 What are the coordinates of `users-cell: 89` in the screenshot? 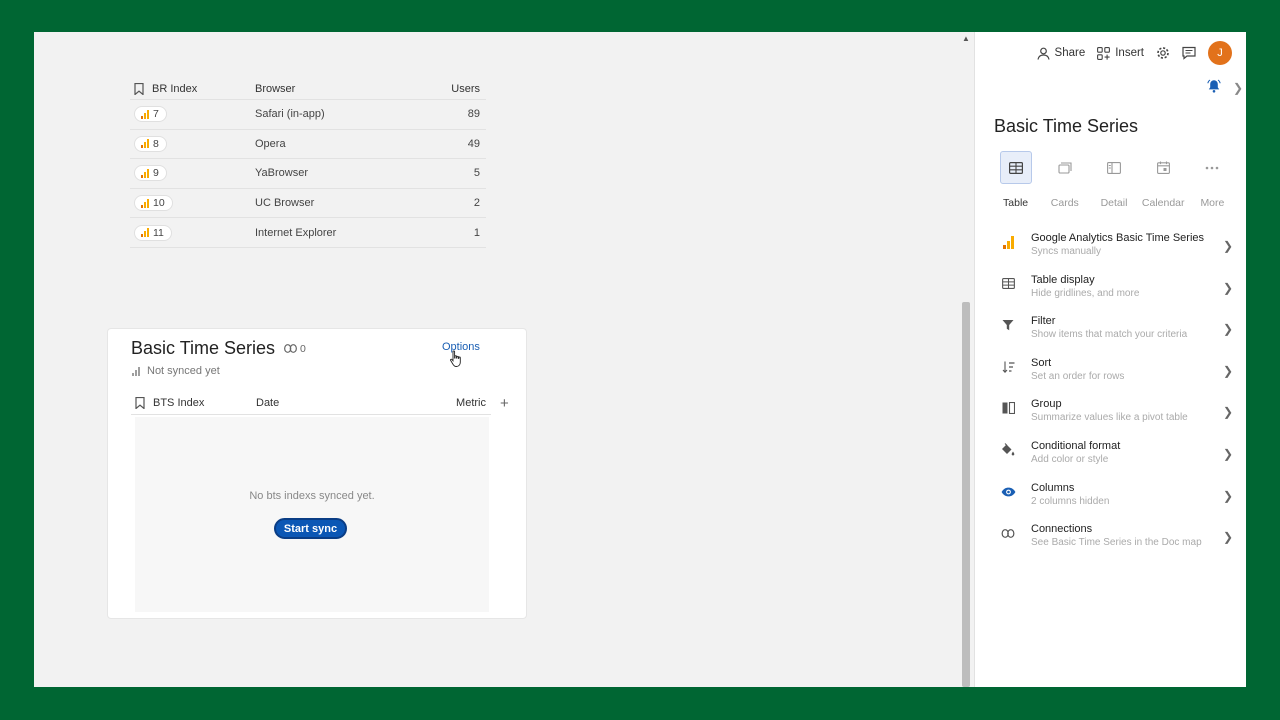 It's located at (456, 114).